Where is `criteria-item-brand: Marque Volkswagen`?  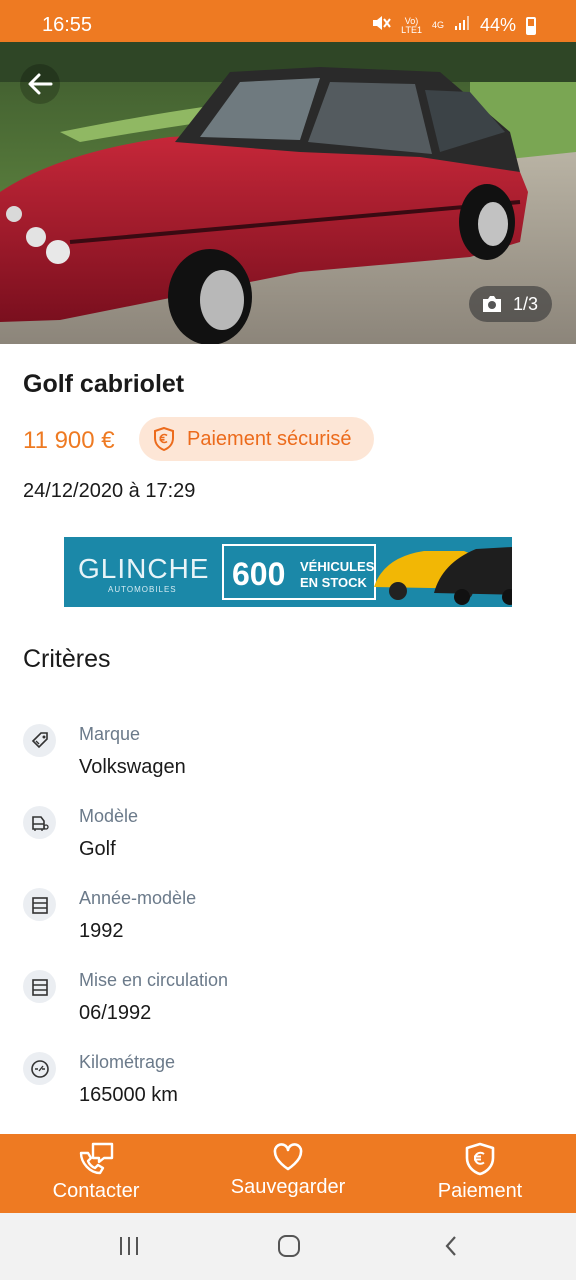
criteria-item-brand: Marque Volkswagen is located at coordinates (283, 759).